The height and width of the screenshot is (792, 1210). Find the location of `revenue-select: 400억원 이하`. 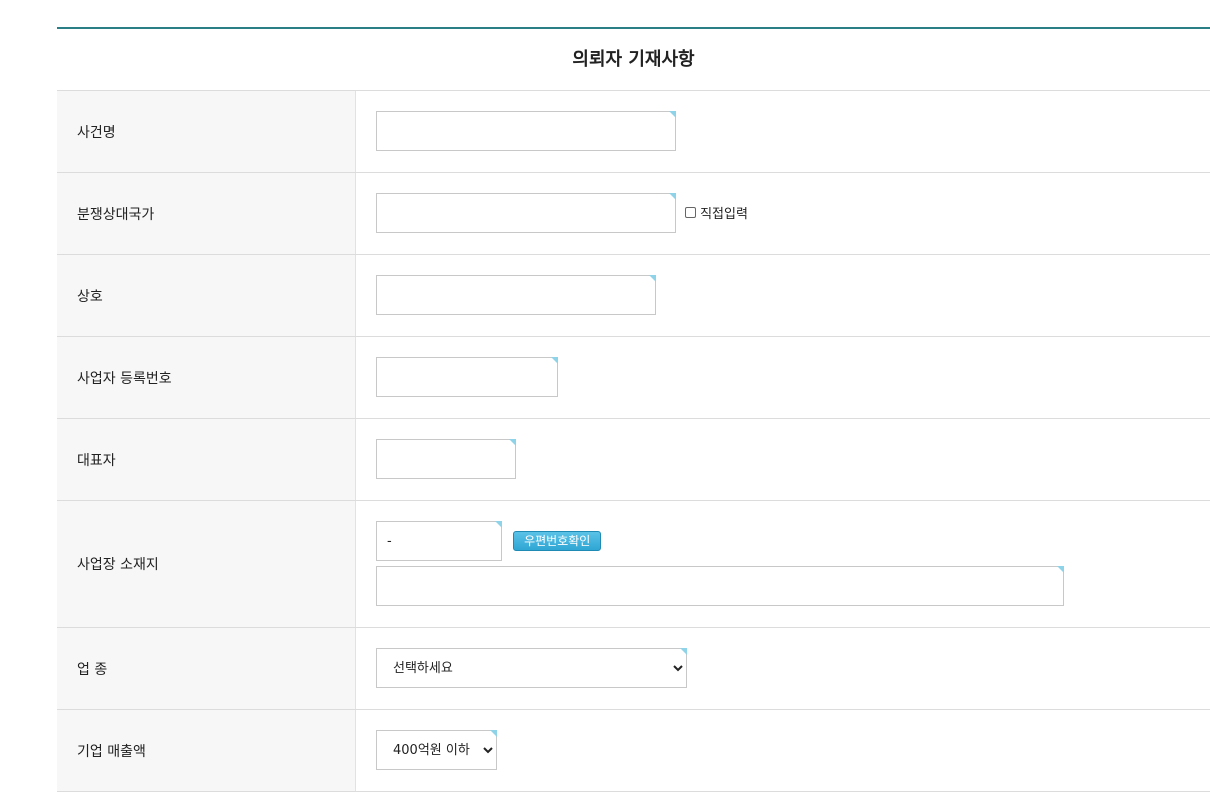

revenue-select: 400억원 이하 is located at coordinates (436, 750).